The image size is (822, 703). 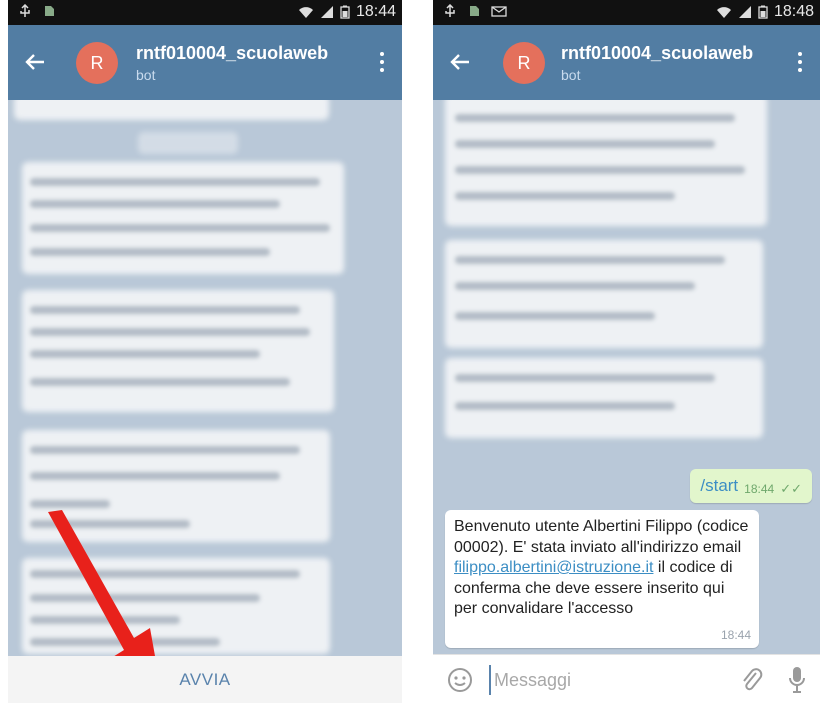 What do you see at coordinates (797, 680) in the screenshot?
I see `mic-icon` at bounding box center [797, 680].